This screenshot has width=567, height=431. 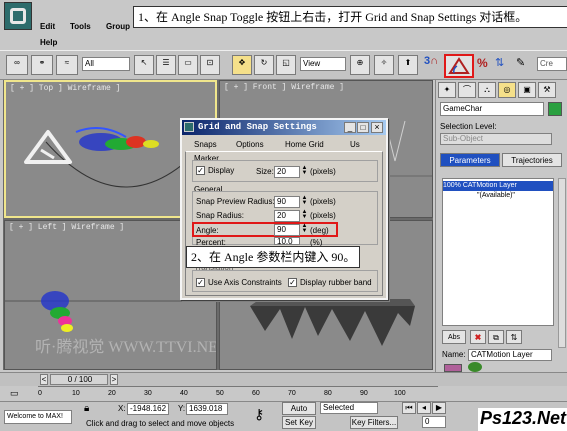 I want to click on x-coordinate: -1948.162, so click(x=148, y=409).